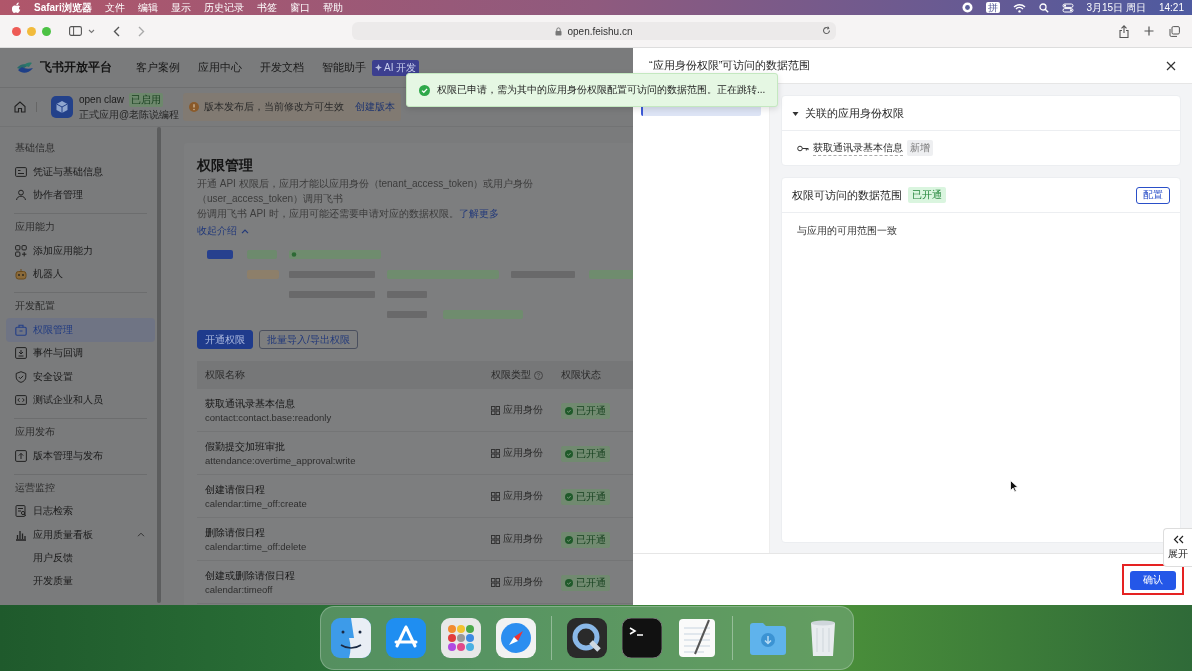 Image resolution: width=1192 pixels, height=671 pixels. I want to click on id-card-icon, so click(21, 171).